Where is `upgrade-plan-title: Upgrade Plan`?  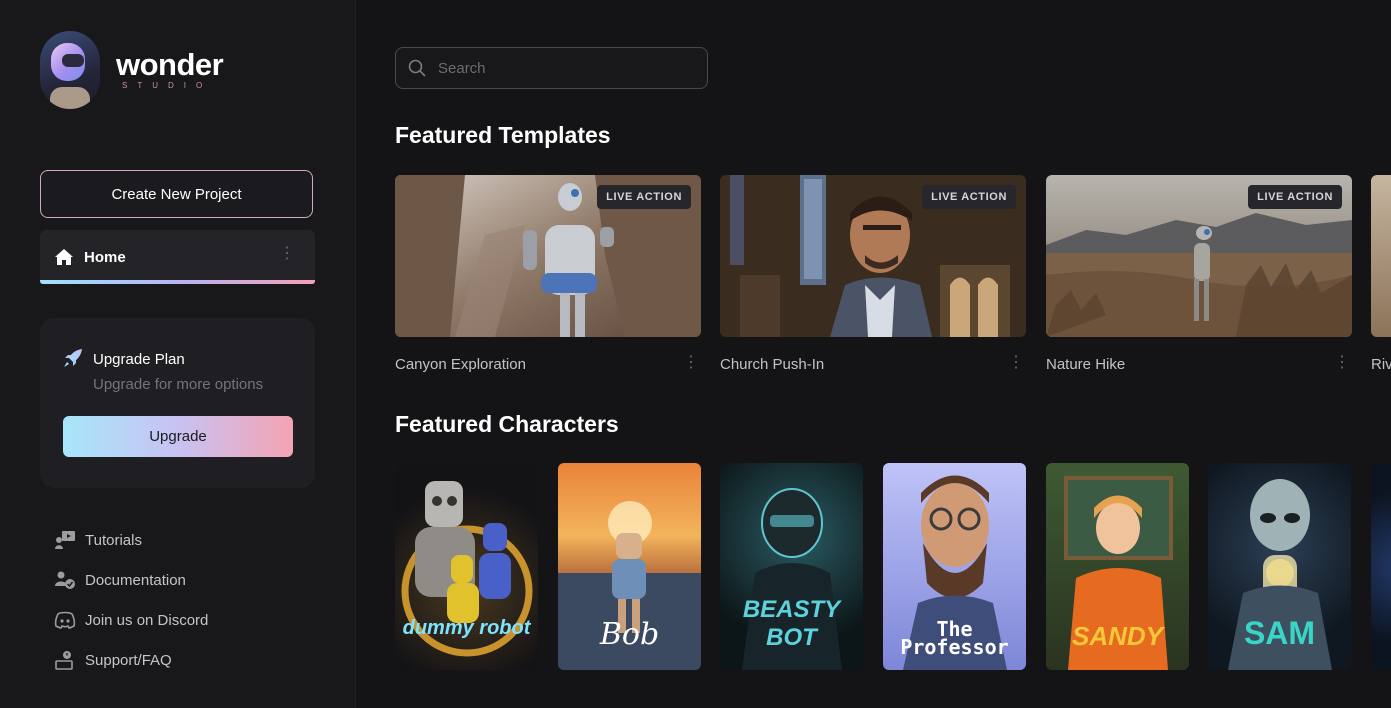
upgrade-plan-title: Upgrade Plan is located at coordinates (139, 359).